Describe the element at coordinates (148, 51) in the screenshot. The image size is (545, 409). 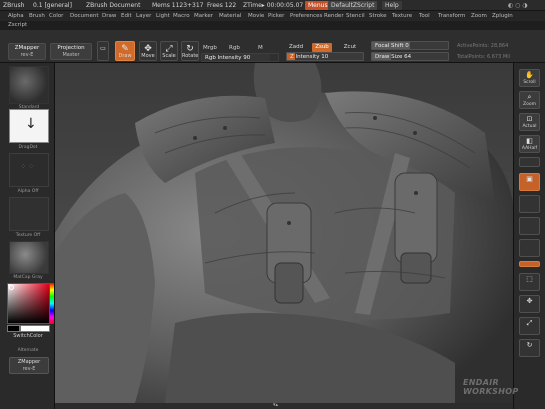
I see `move-button: ✥ Move` at that location.